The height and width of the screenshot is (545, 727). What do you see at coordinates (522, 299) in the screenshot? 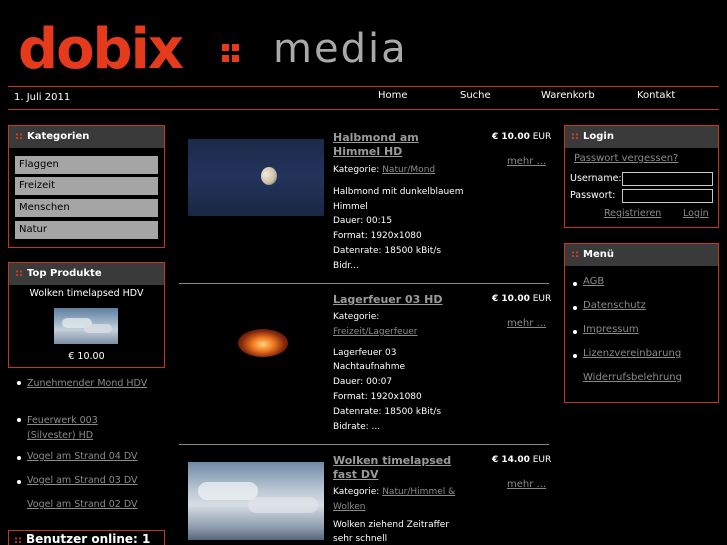
I see `product-price-lagerfeuer: € 10.00 EUR` at bounding box center [522, 299].